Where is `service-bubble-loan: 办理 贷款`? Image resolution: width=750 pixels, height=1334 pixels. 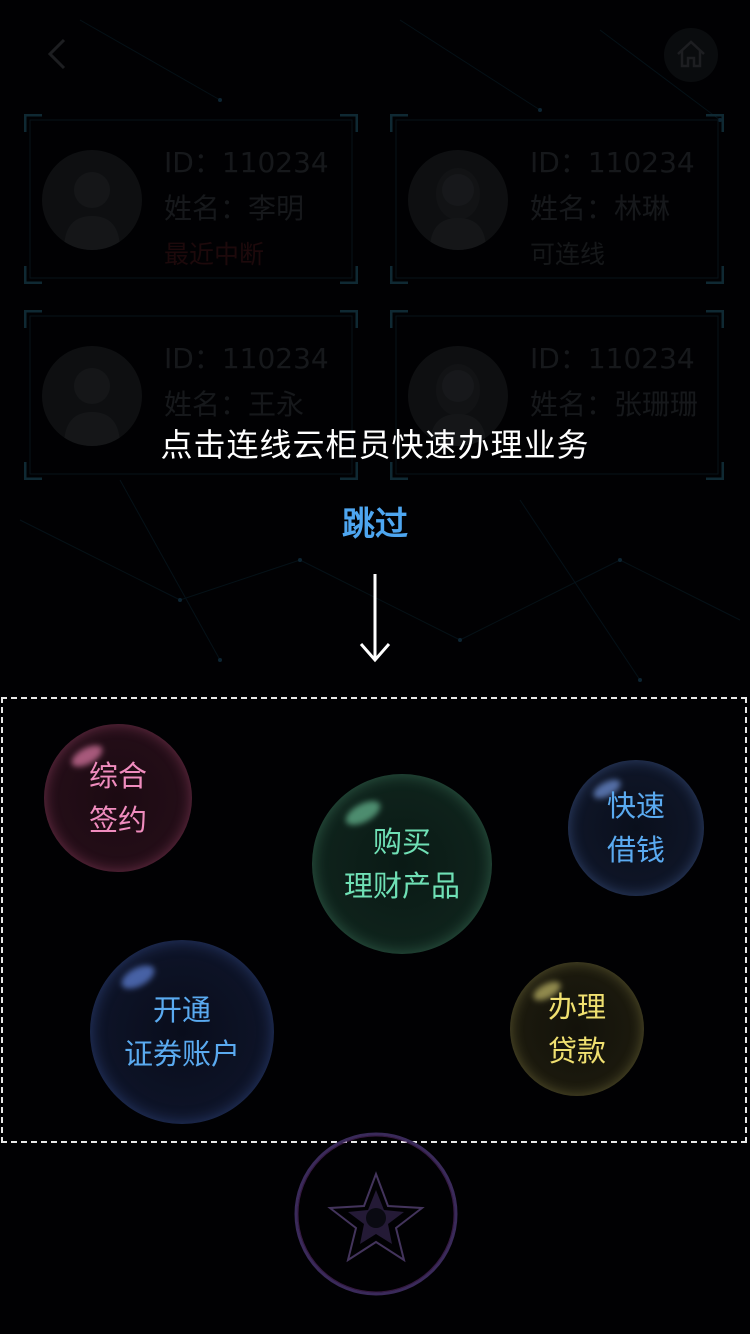 service-bubble-loan: 办理 贷款 is located at coordinates (577, 1029).